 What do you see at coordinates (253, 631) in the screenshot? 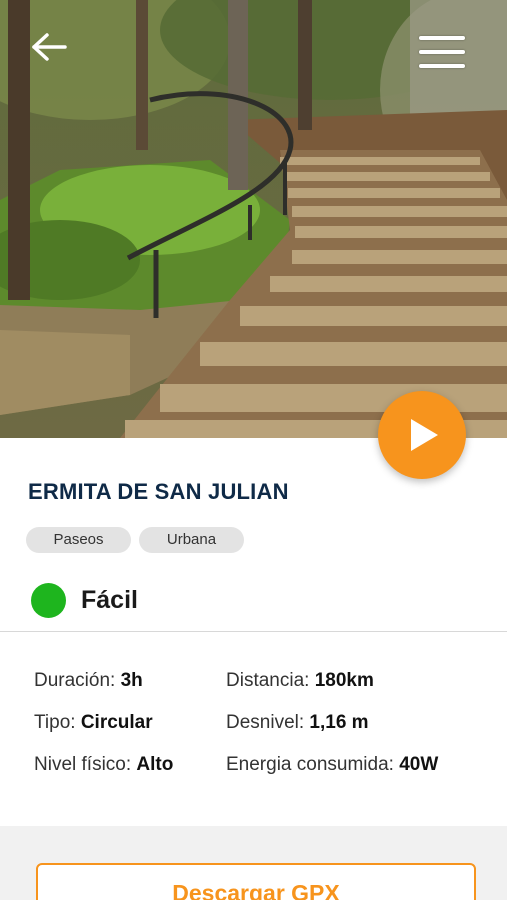
I see `divider` at bounding box center [253, 631].